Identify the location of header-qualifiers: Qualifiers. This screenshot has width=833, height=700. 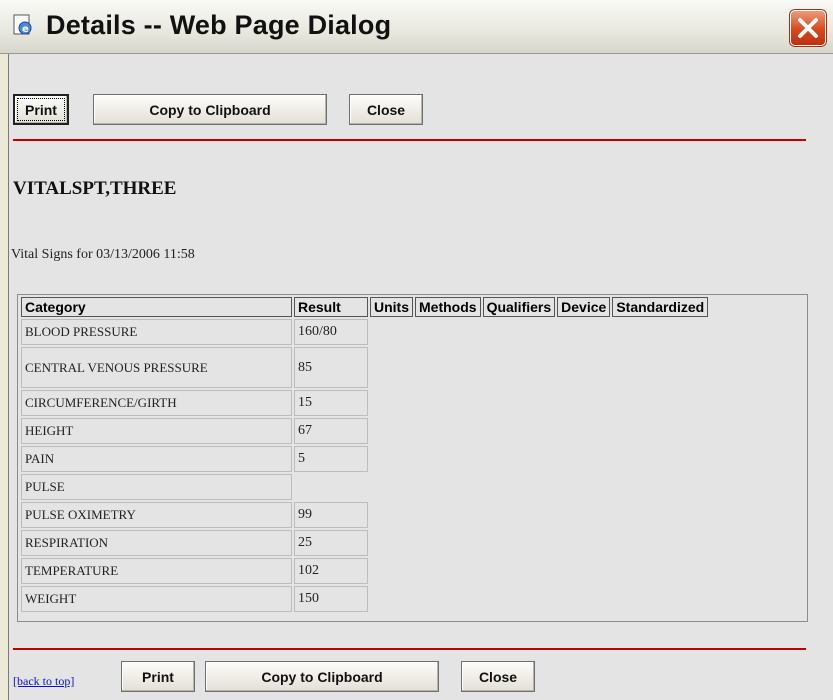
(519, 307).